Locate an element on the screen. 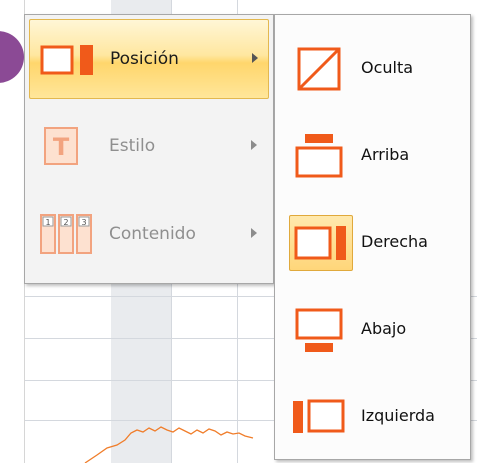  legend-right-icon is located at coordinates (321, 243).